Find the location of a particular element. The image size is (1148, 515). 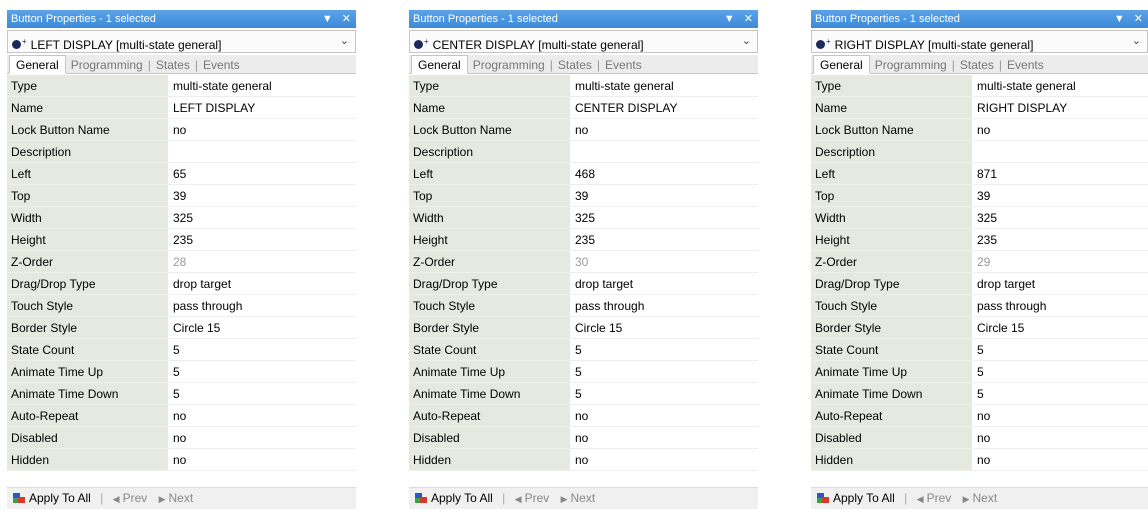

property-row: Z-Order 29 is located at coordinates (979, 262).